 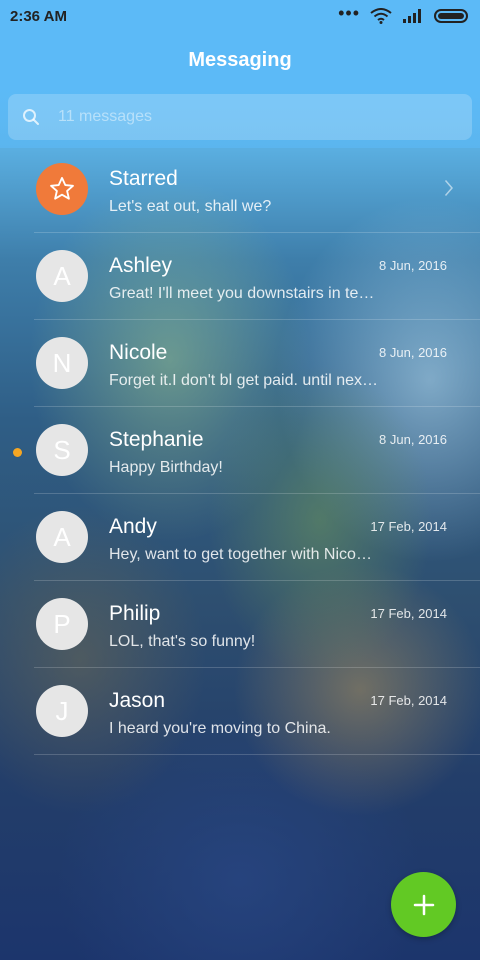 I want to click on avatar: P, so click(x=62, y=624).